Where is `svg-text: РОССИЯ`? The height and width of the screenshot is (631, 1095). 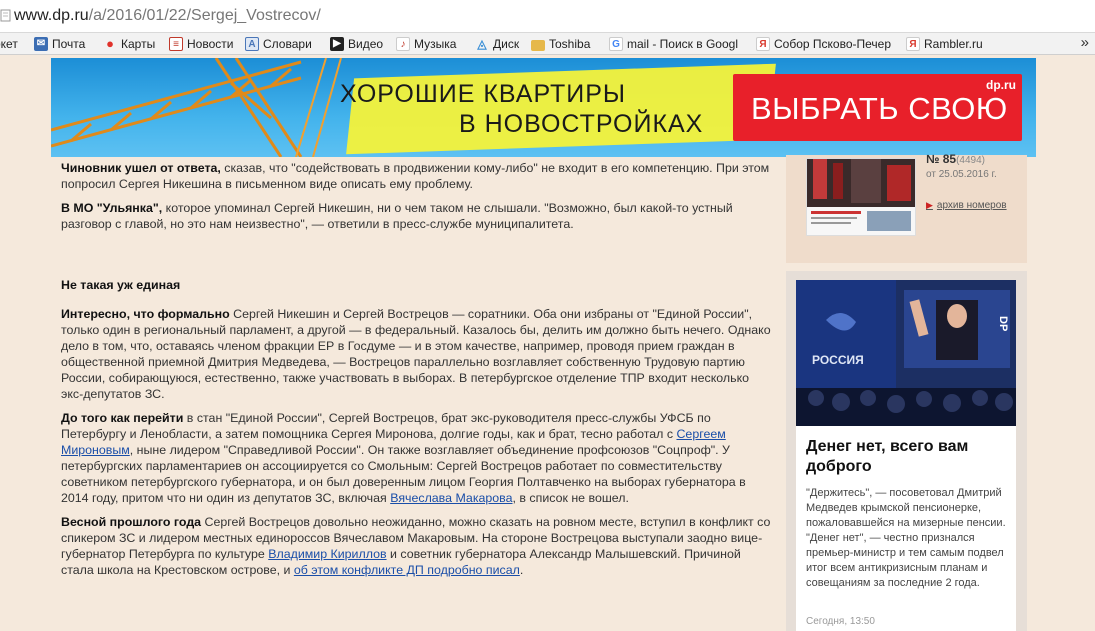 svg-text: РОССИЯ is located at coordinates (838, 360).